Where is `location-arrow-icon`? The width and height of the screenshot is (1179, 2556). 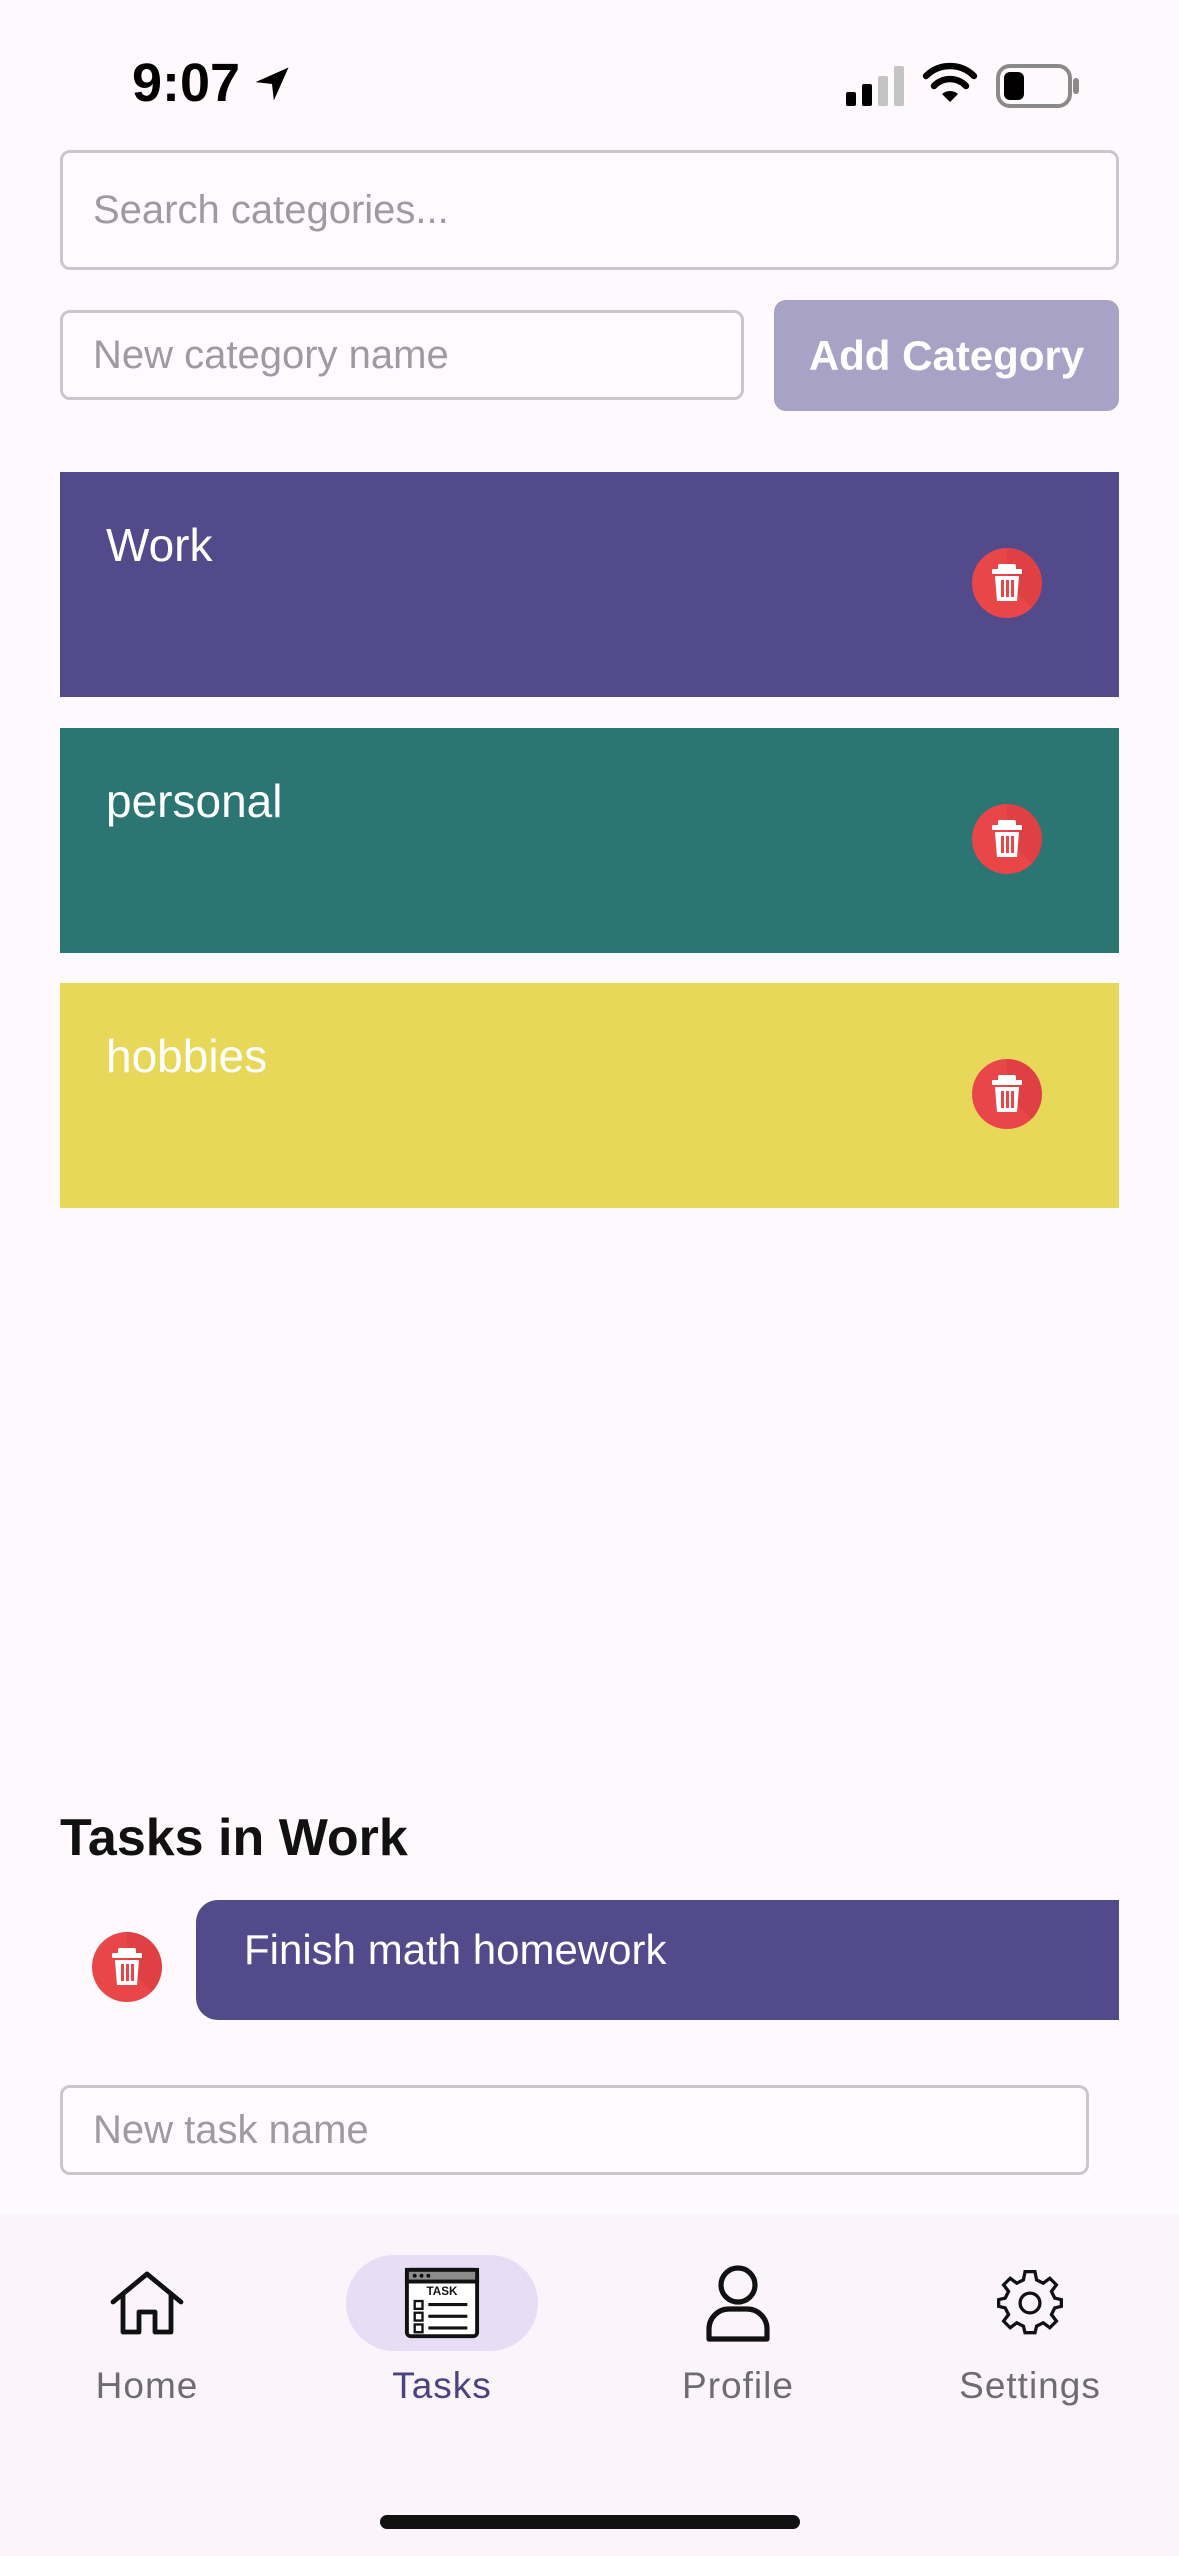 location-arrow-icon is located at coordinates (272, 84).